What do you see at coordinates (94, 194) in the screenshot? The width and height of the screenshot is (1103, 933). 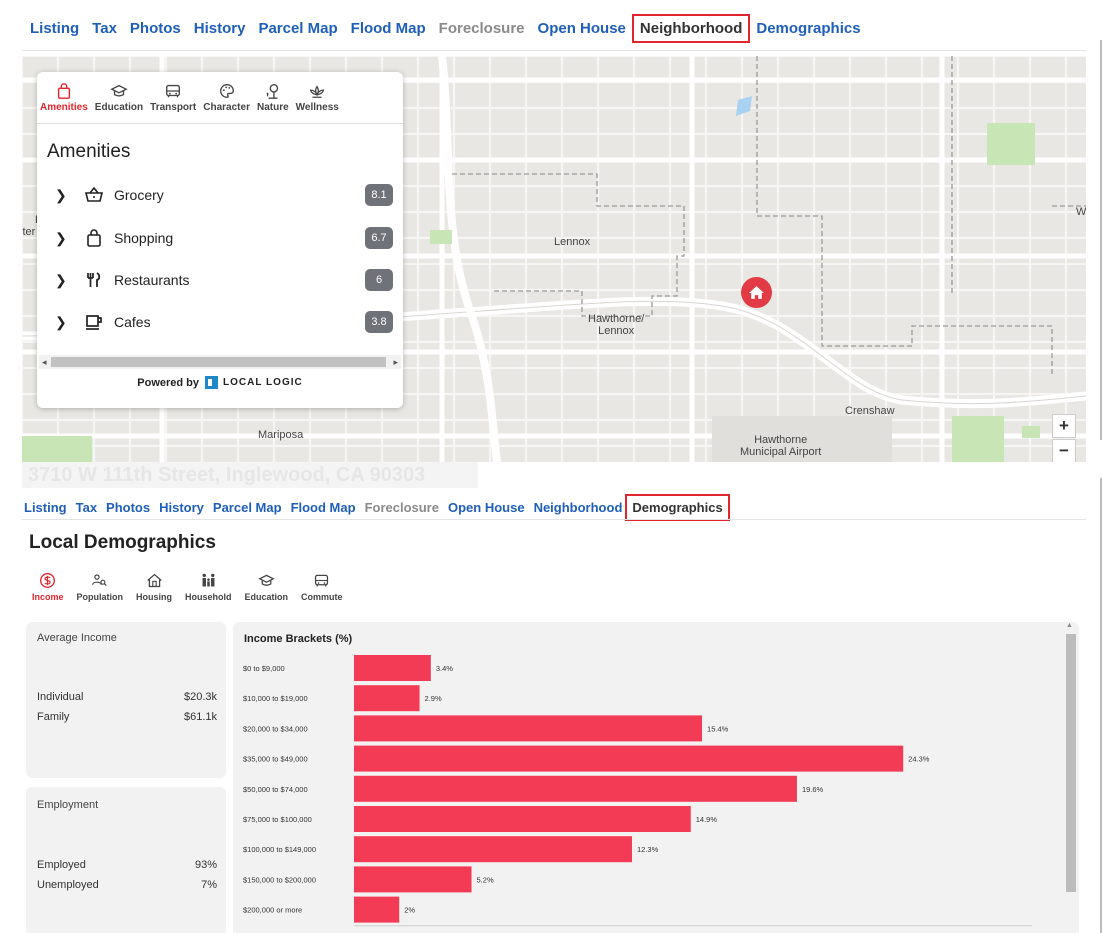 I see `basket-icon` at bounding box center [94, 194].